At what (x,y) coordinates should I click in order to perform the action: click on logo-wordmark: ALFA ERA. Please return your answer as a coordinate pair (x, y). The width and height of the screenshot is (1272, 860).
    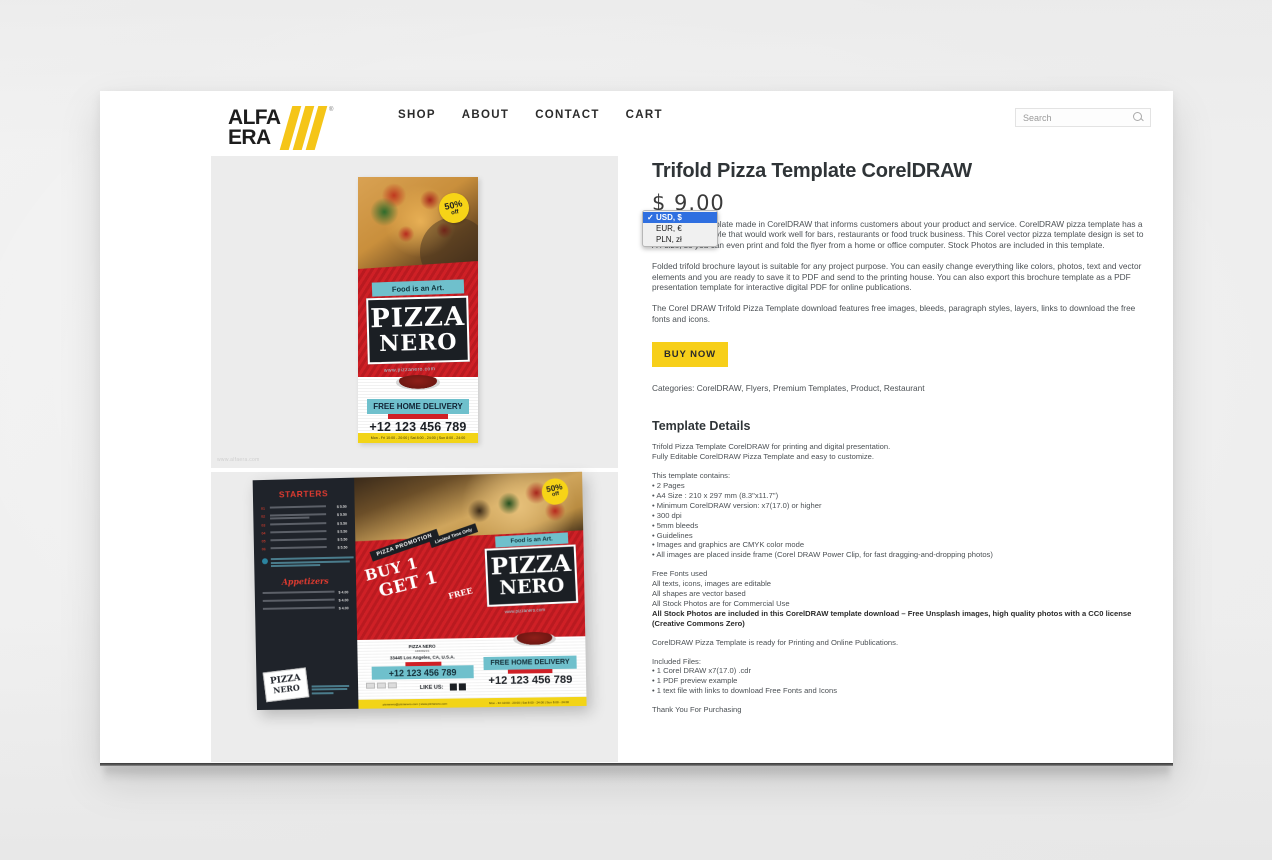
    Looking at the image, I should click on (254, 128).